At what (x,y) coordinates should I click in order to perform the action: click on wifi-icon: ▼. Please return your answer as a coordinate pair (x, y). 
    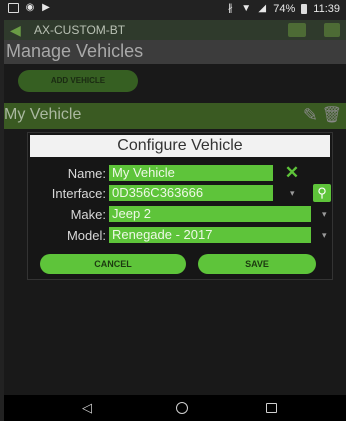
    Looking at the image, I should click on (246, 8).